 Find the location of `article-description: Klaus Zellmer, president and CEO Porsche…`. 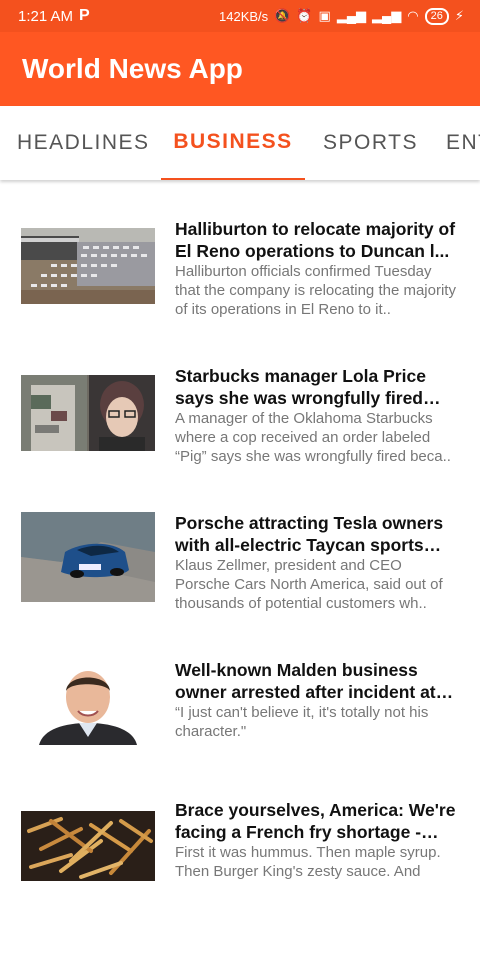

article-description: Klaus Zellmer, president and CEO Porsche… is located at coordinates (309, 584).